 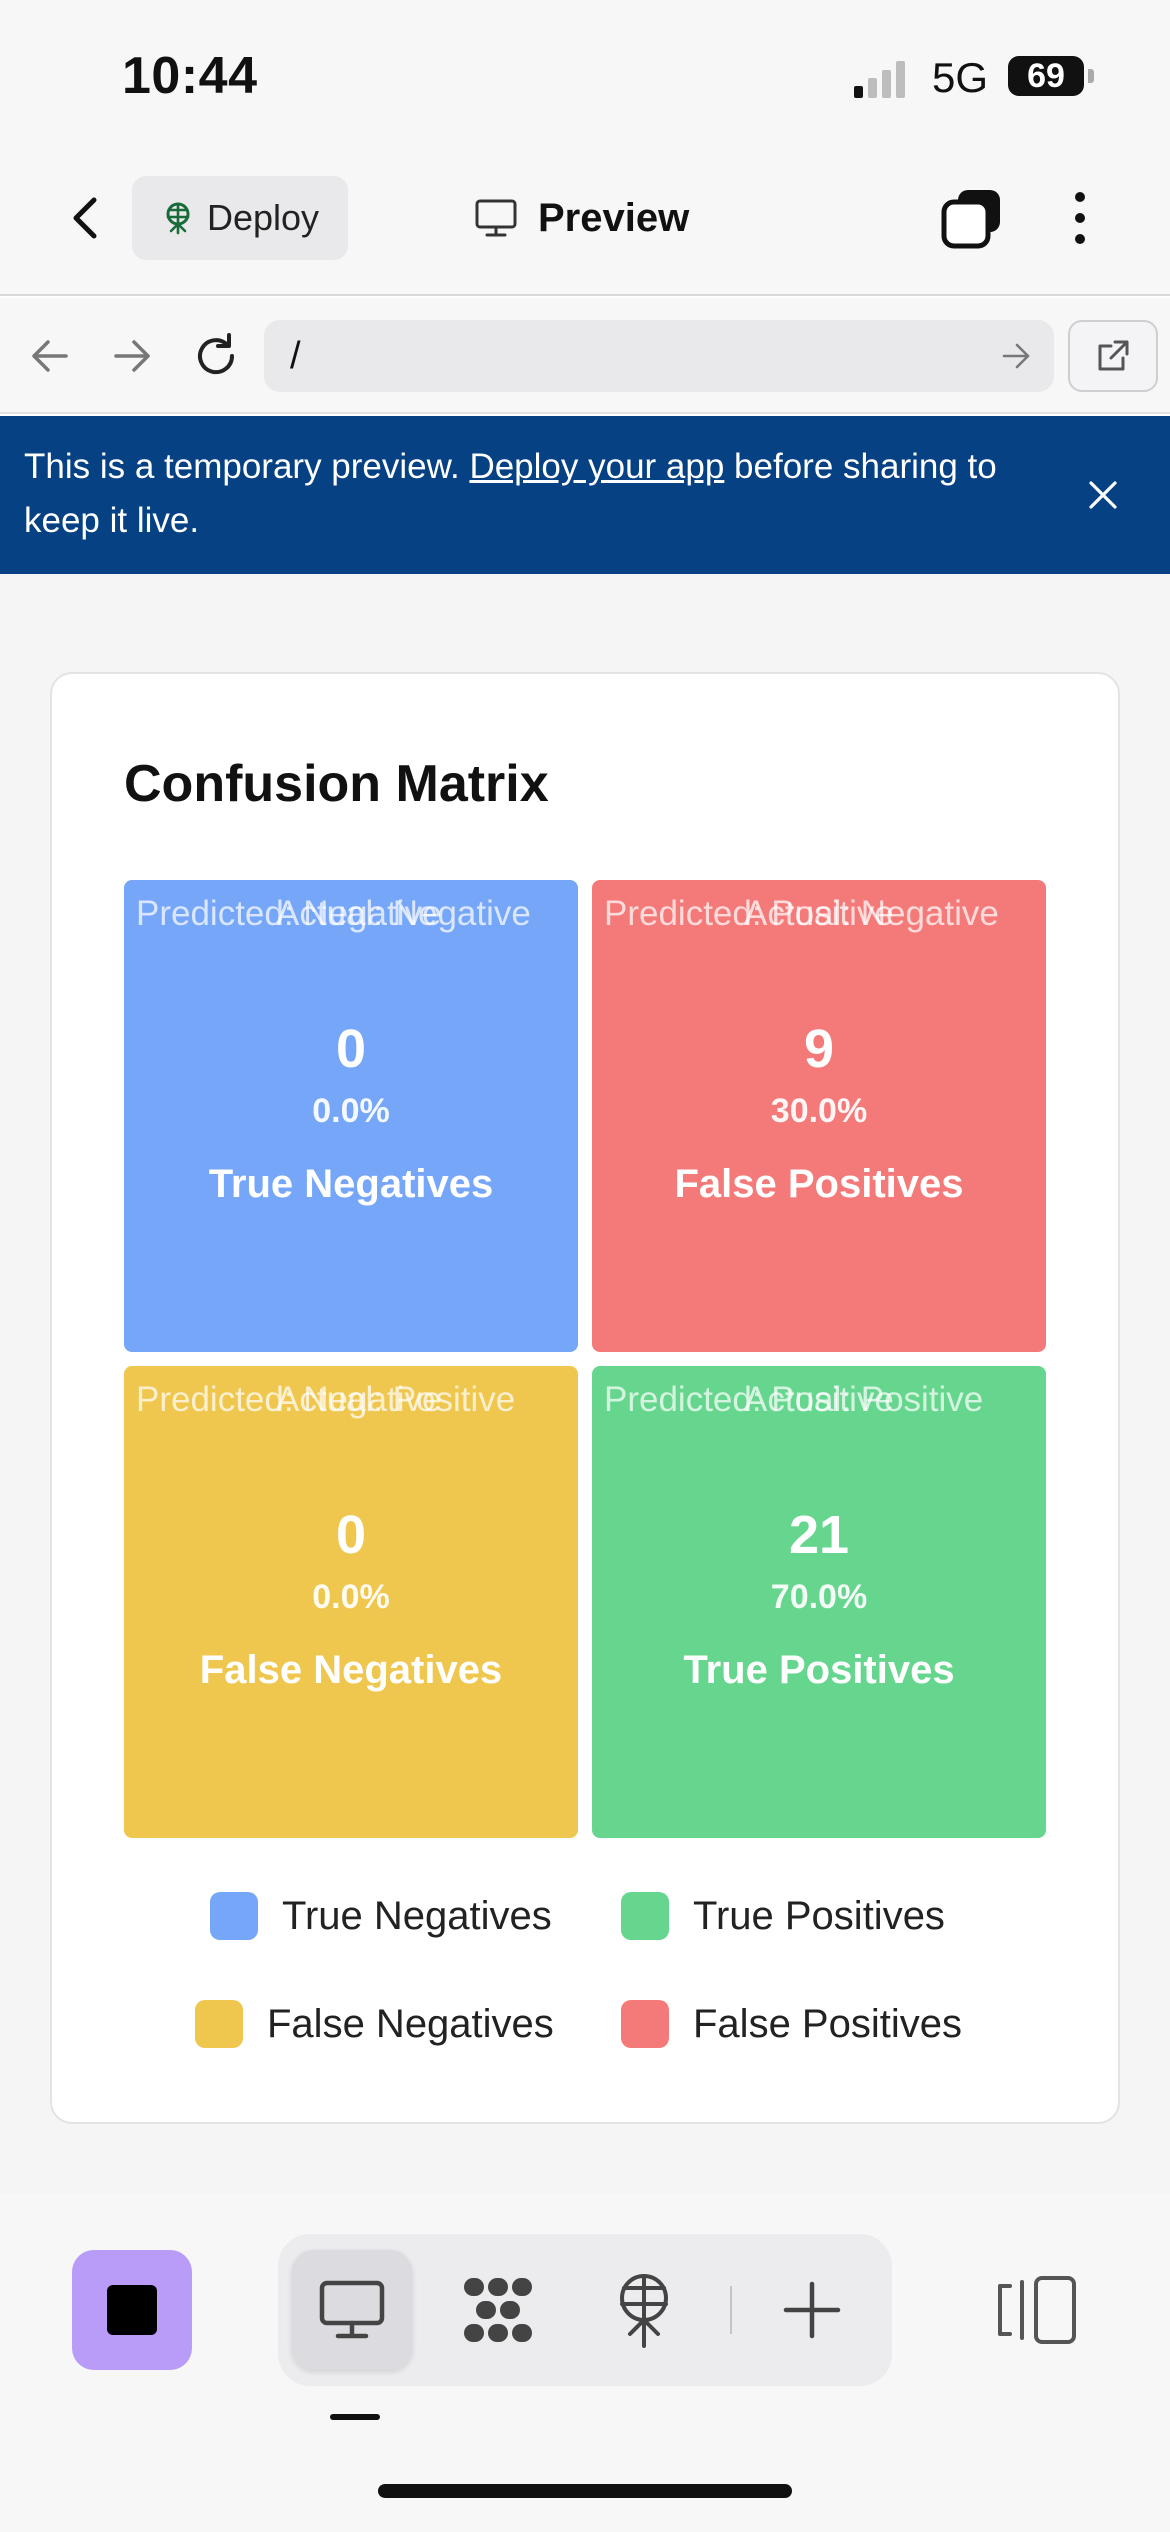 I want to click on plus-icon, so click(x=812, y=2310).